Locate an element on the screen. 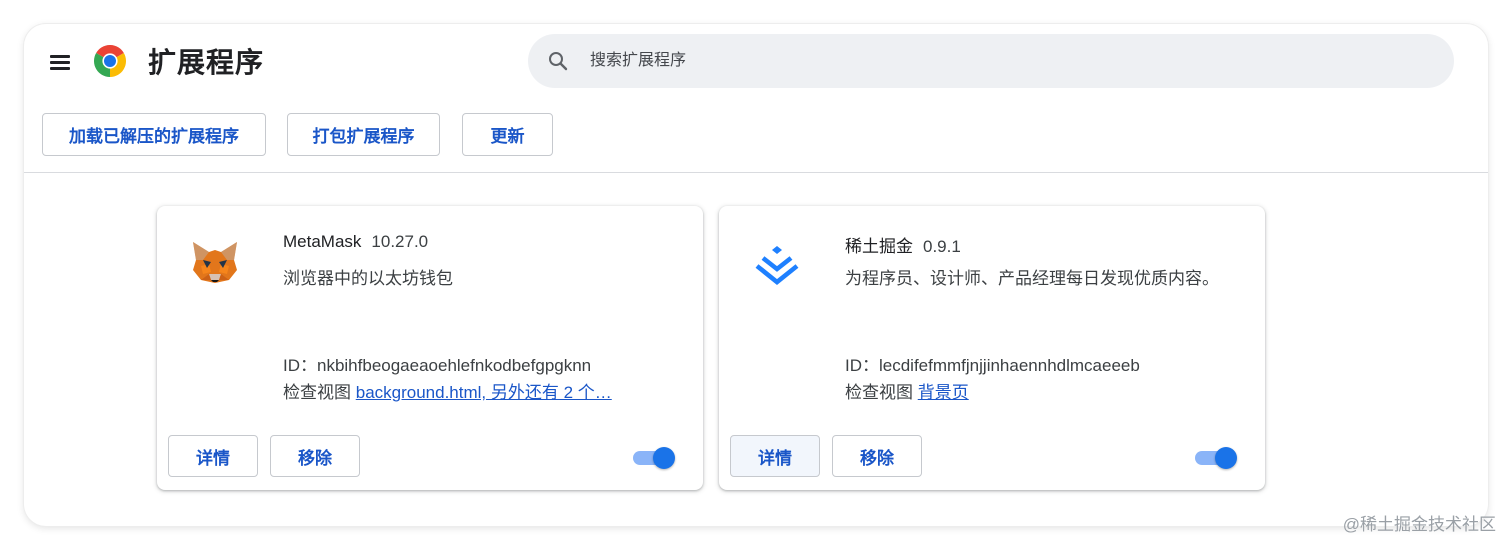  hamburger-menu-icon is located at coordinates (60, 62).